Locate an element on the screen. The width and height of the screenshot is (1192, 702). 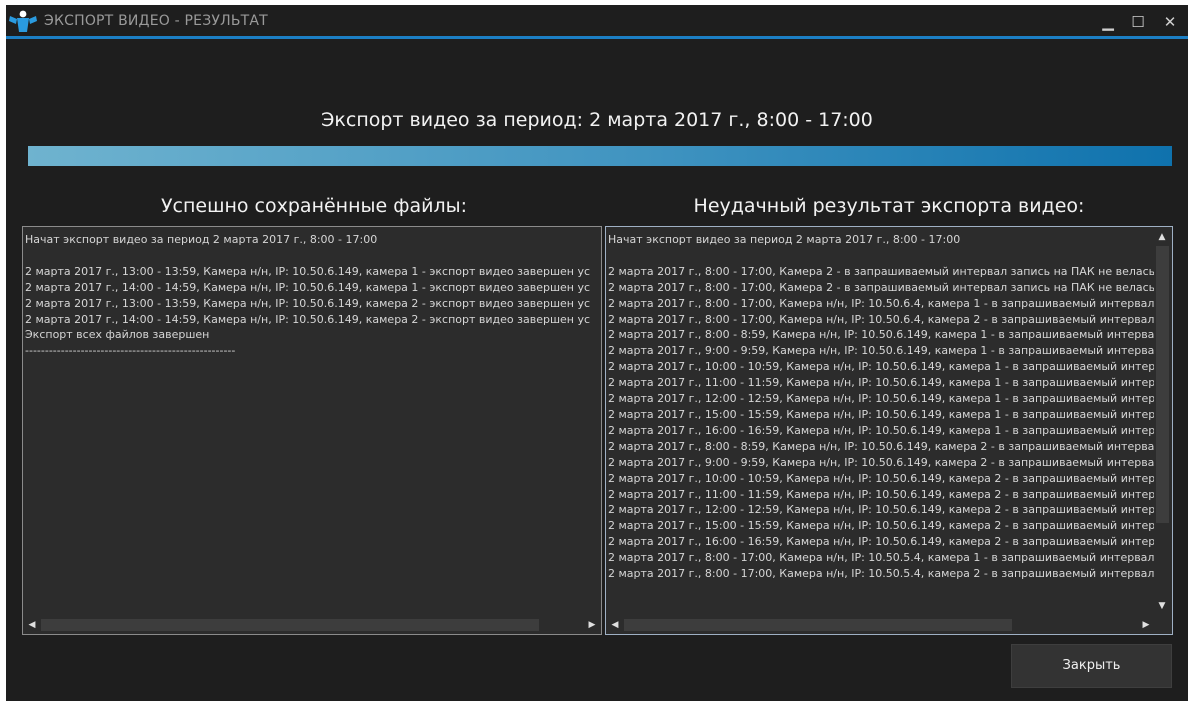
failure-horizontal-scrollbar: ◀ ▶ is located at coordinates (880, 625).